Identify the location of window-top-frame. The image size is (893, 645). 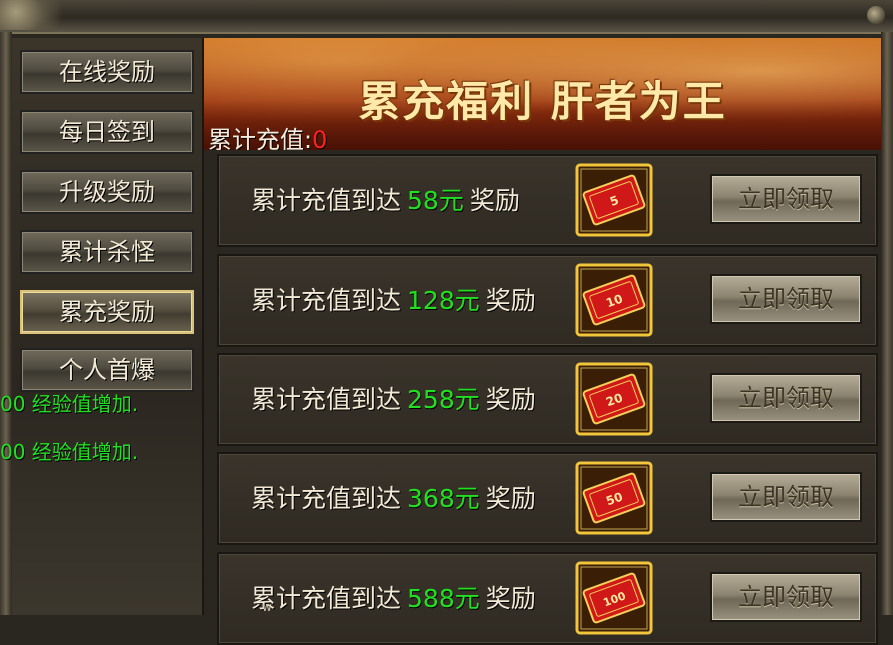
(446, 17).